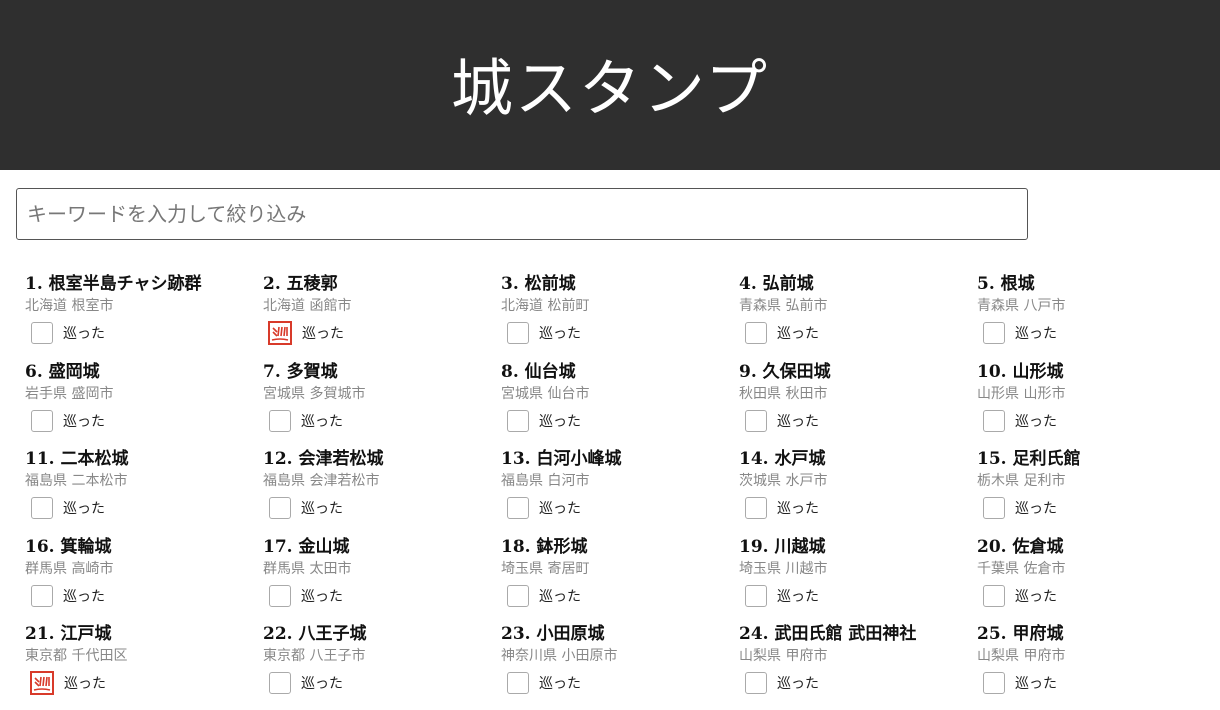 This screenshot has width=1220, height=710. What do you see at coordinates (1021, 568) in the screenshot?
I see `castle-location: 千葉県 佐倉市` at bounding box center [1021, 568].